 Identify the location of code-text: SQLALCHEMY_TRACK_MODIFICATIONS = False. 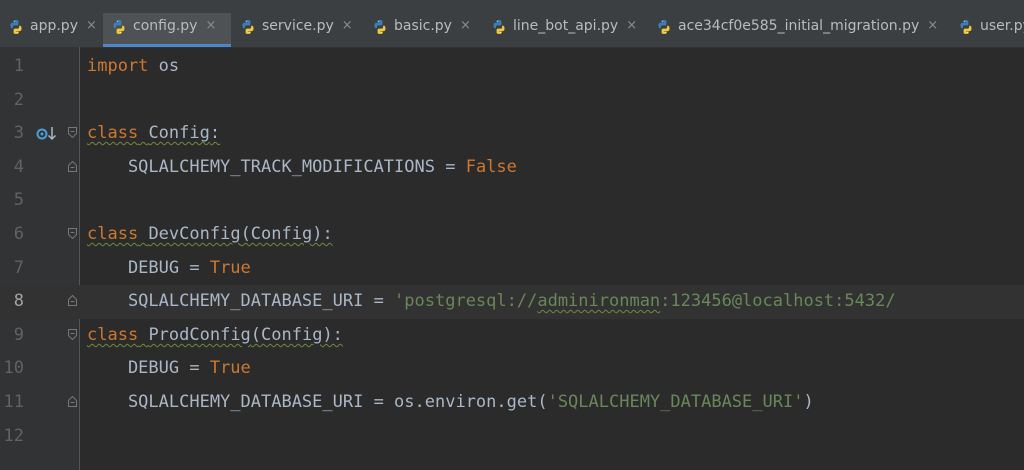
(302, 168).